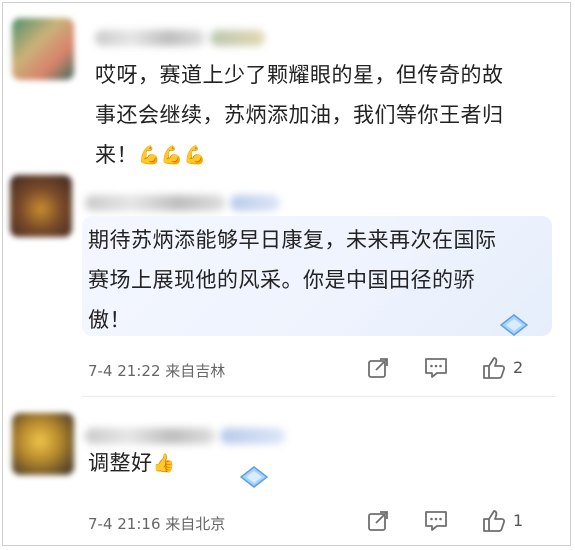 This screenshot has width=575, height=550. Describe the element at coordinates (120, 463) in the screenshot. I see `comment-line: 调整好` at that location.